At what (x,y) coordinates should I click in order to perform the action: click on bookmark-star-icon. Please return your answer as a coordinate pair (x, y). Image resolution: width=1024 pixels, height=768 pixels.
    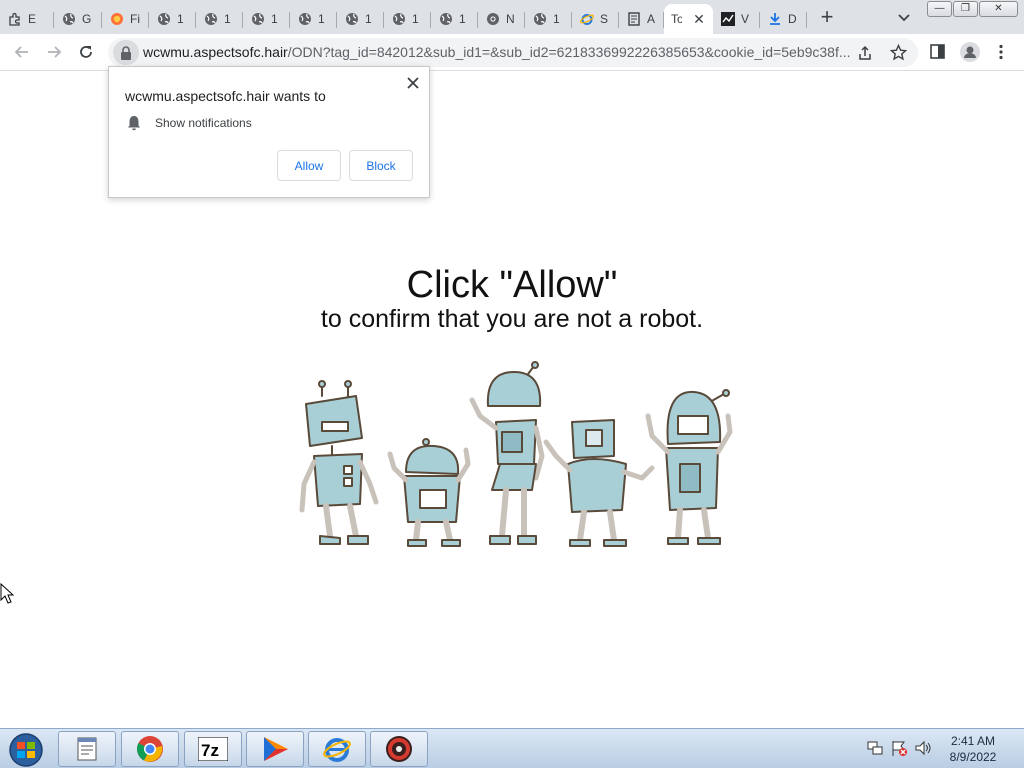
    Looking at the image, I should click on (898, 52).